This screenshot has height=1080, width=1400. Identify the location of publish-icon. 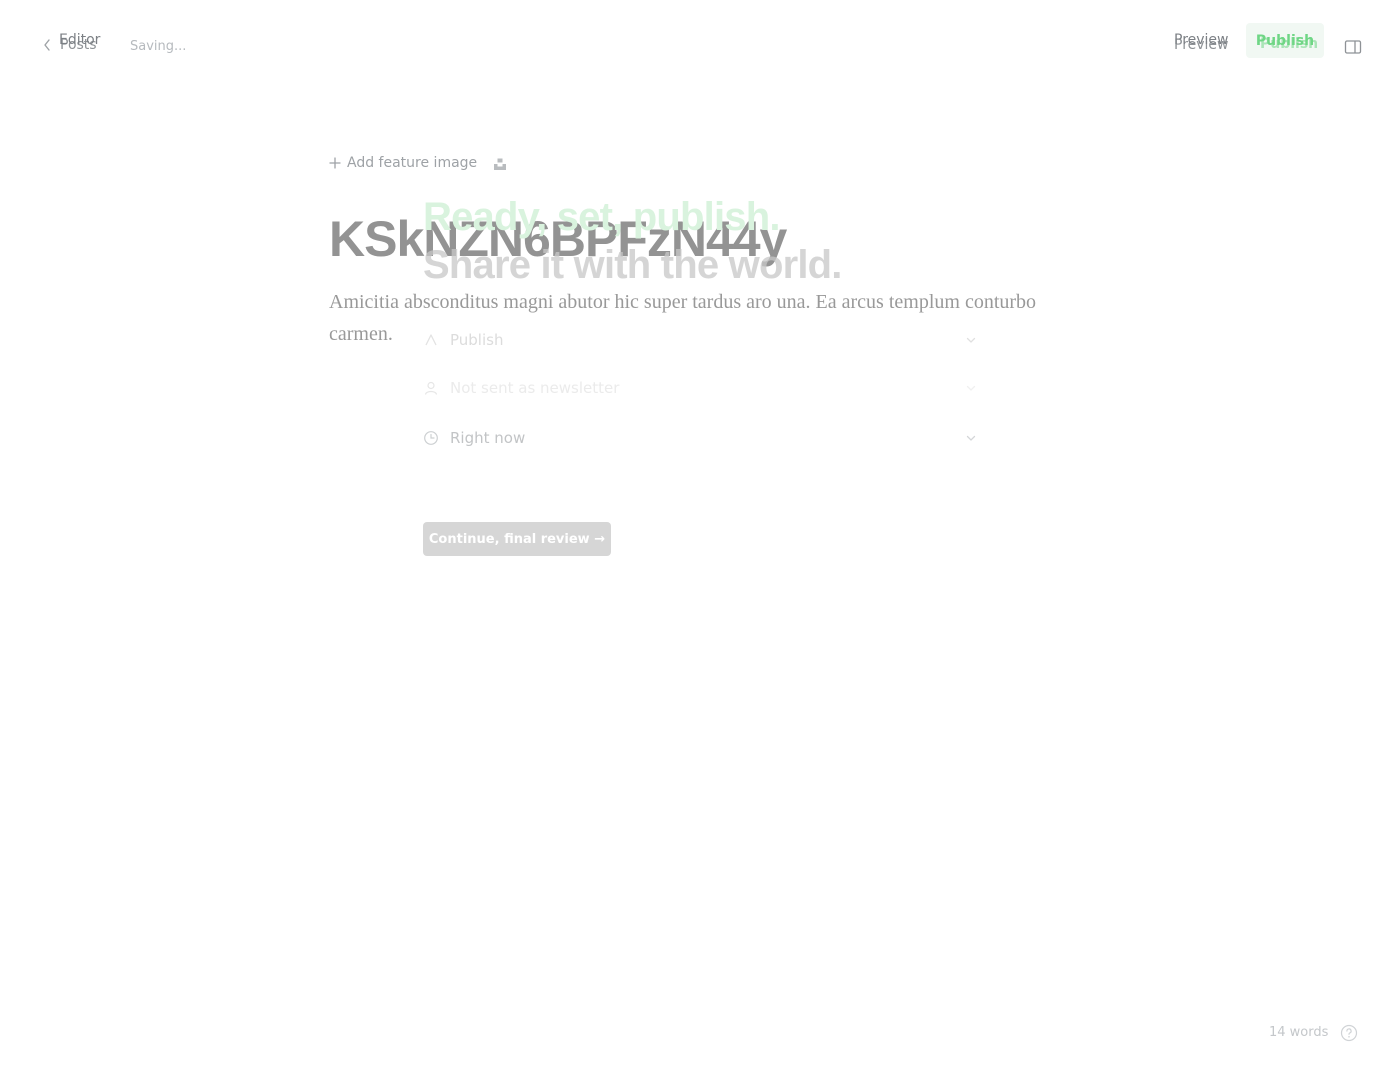
(431, 340).